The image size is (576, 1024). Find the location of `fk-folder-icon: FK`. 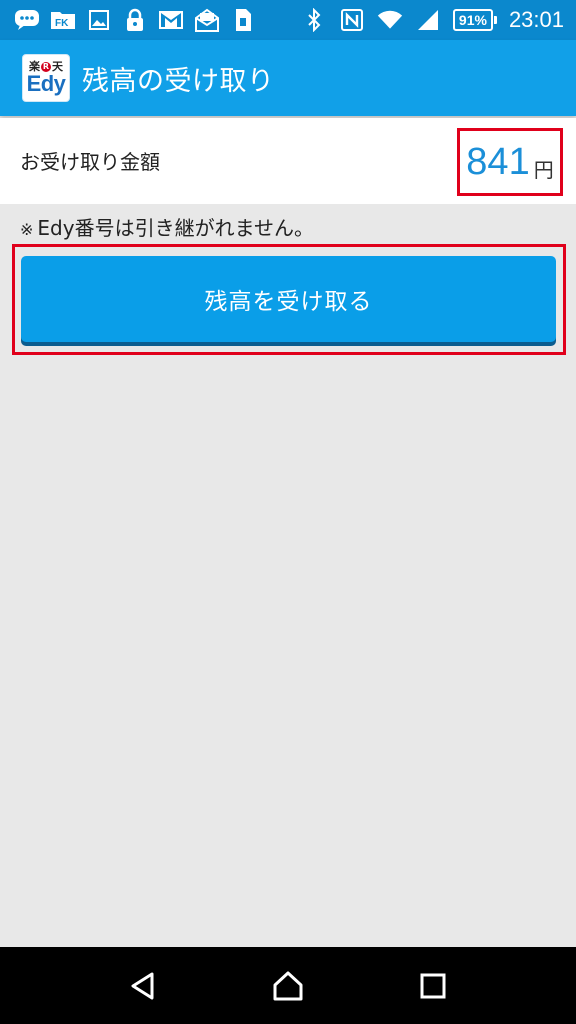

fk-folder-icon: FK is located at coordinates (63, 20).